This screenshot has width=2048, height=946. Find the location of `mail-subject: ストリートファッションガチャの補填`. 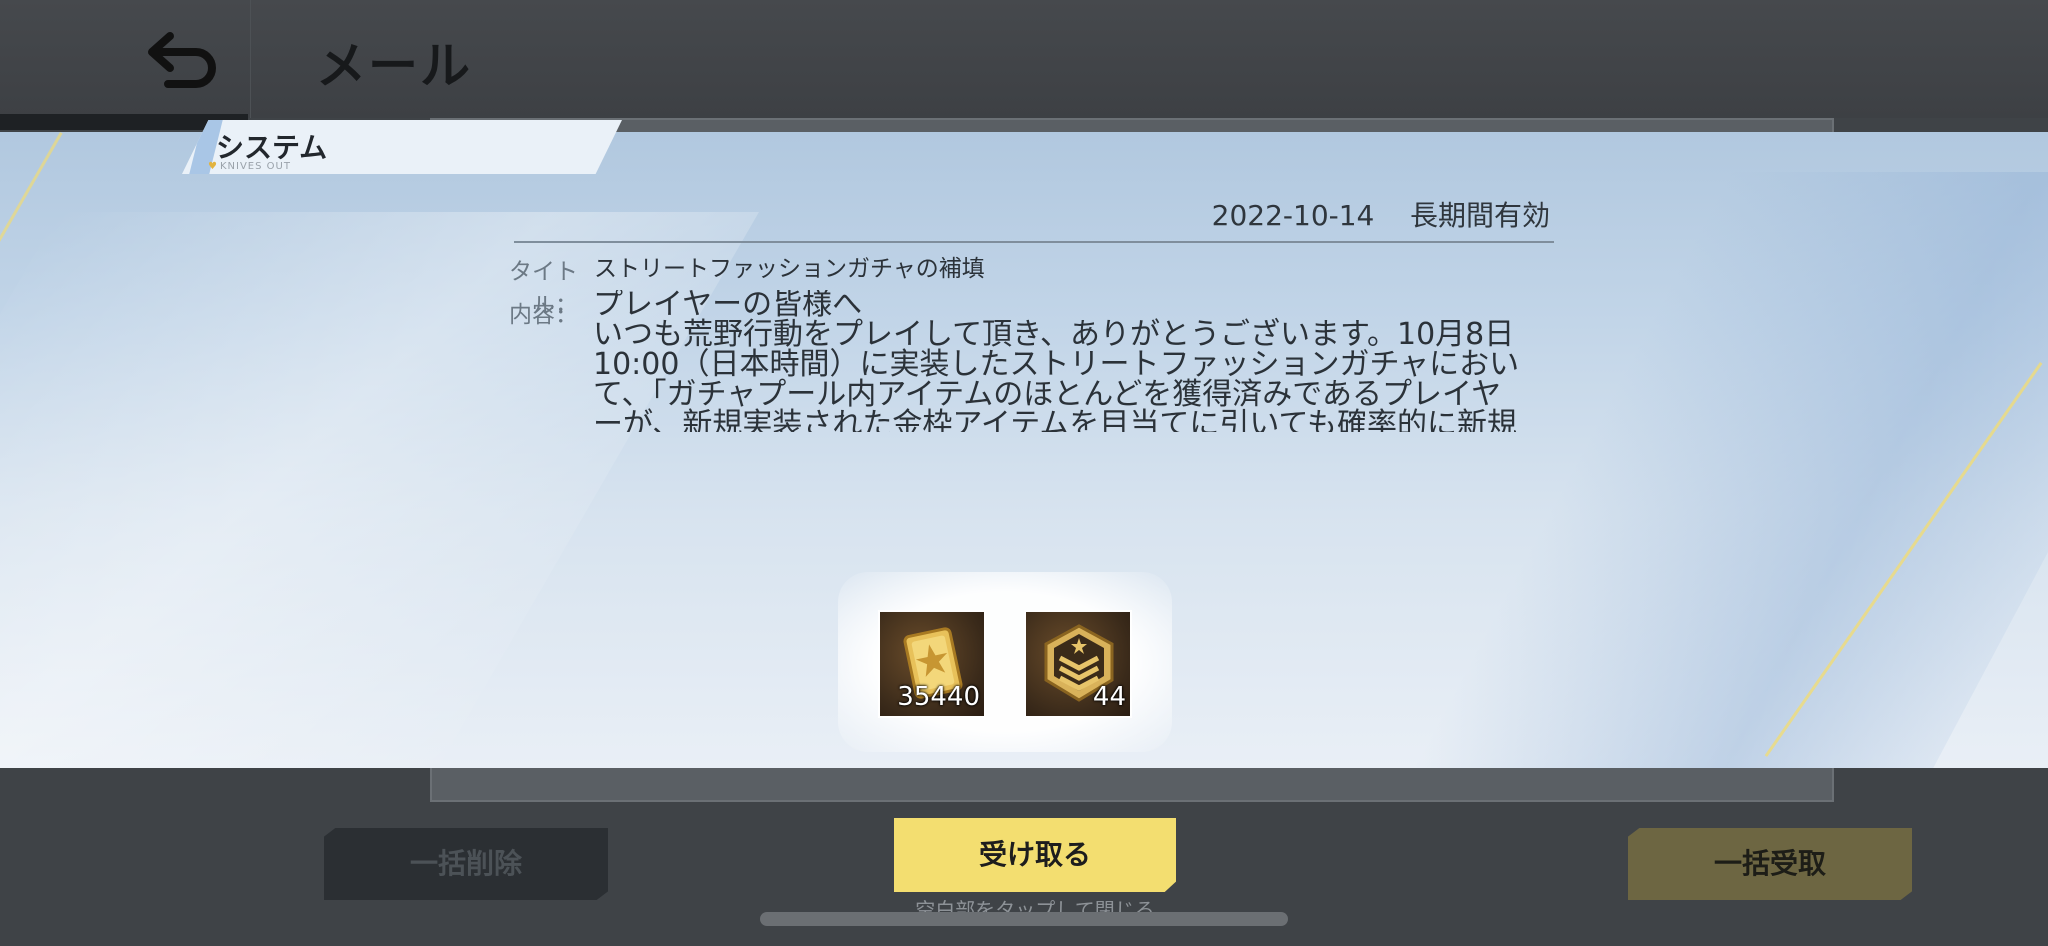

mail-subject: ストリートファッションガチャの補填 is located at coordinates (789, 269).